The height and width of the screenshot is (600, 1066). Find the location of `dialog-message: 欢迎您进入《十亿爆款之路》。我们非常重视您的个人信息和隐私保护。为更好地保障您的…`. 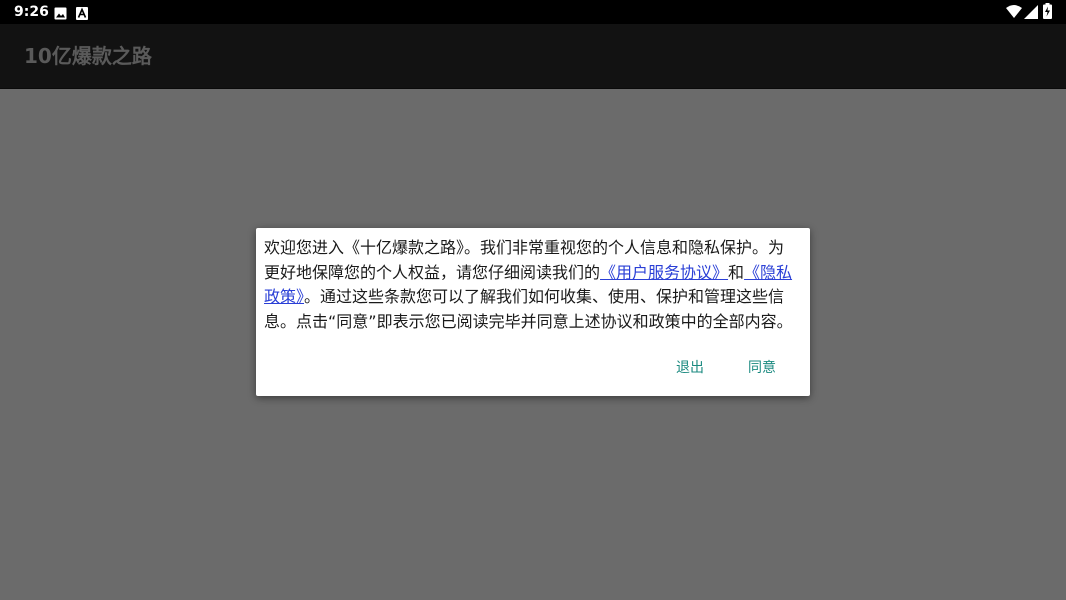

dialog-message: 欢迎您进入《十亿爆款之路》。我们非常重视您的个人信息和隐私保护。为更好地保障您的… is located at coordinates (529, 285).